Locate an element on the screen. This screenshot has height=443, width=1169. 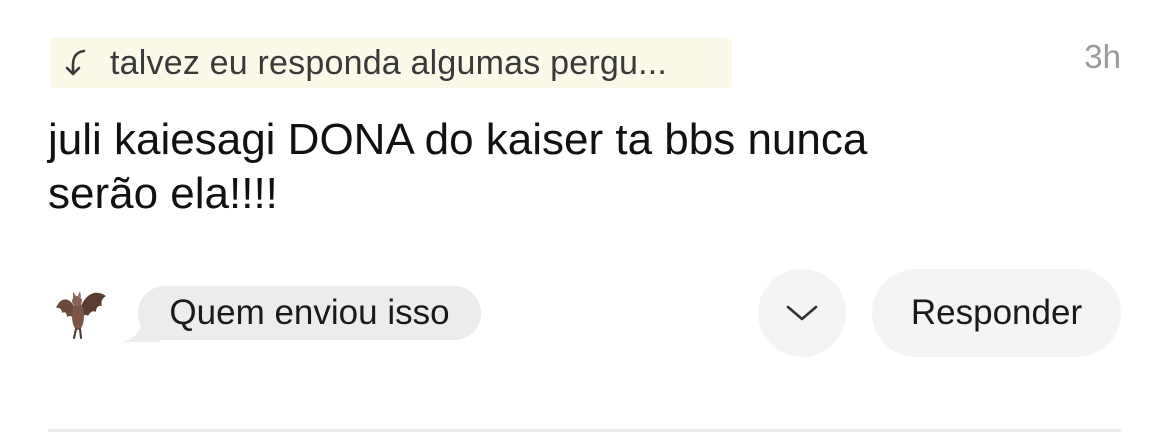
message-timestamp: 3h is located at coordinates (1102, 56).